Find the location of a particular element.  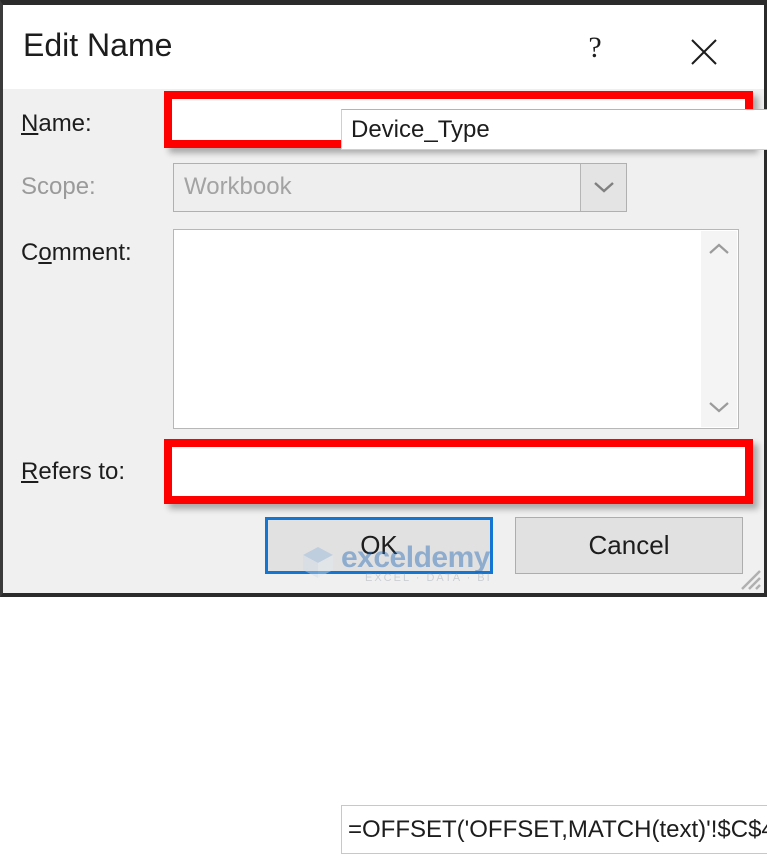

name-label: Name: is located at coordinates (56, 124).